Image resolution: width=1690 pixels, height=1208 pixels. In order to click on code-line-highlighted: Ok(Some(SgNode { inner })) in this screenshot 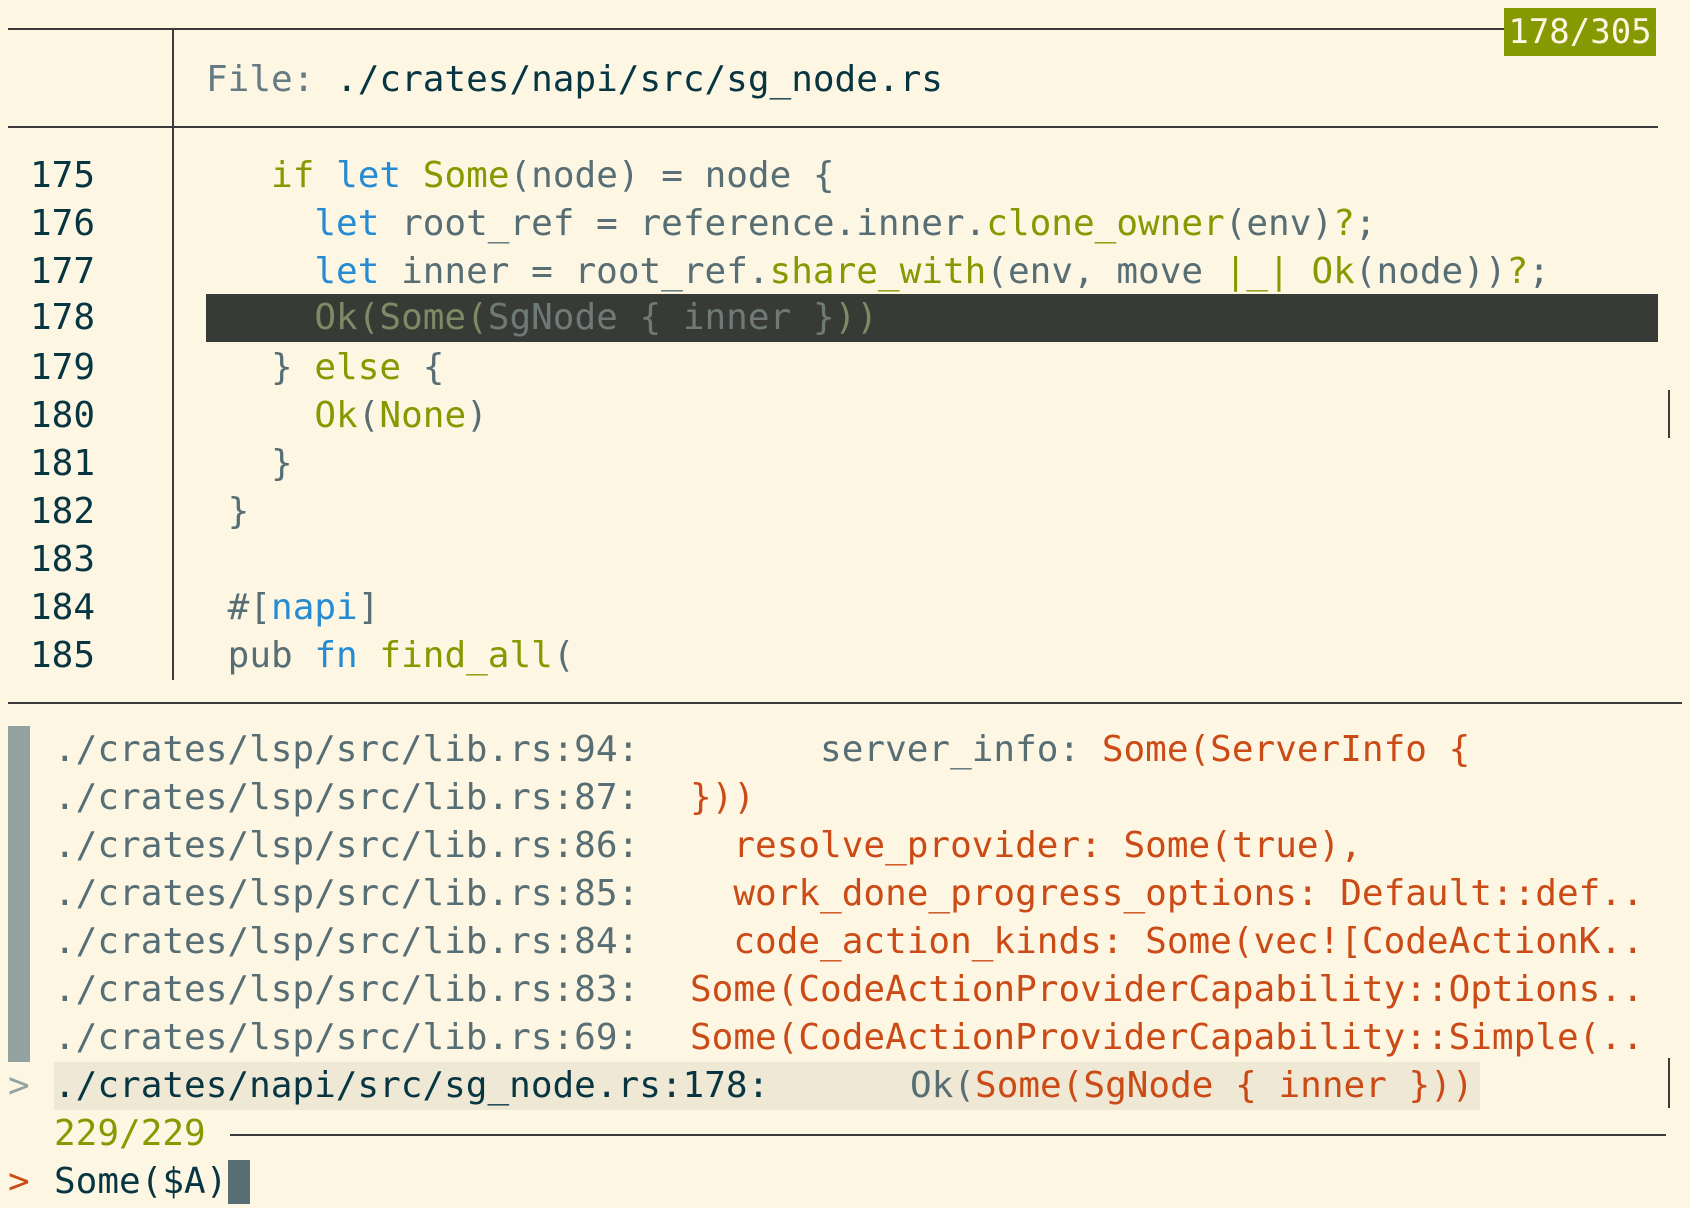, I will do `click(542, 317)`.